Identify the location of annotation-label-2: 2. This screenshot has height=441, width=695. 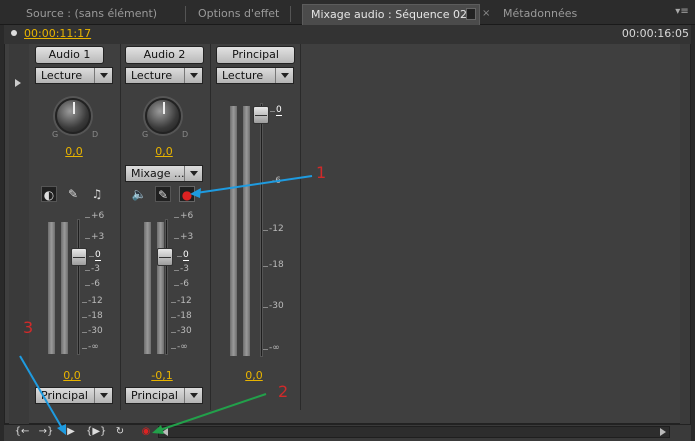
(283, 391).